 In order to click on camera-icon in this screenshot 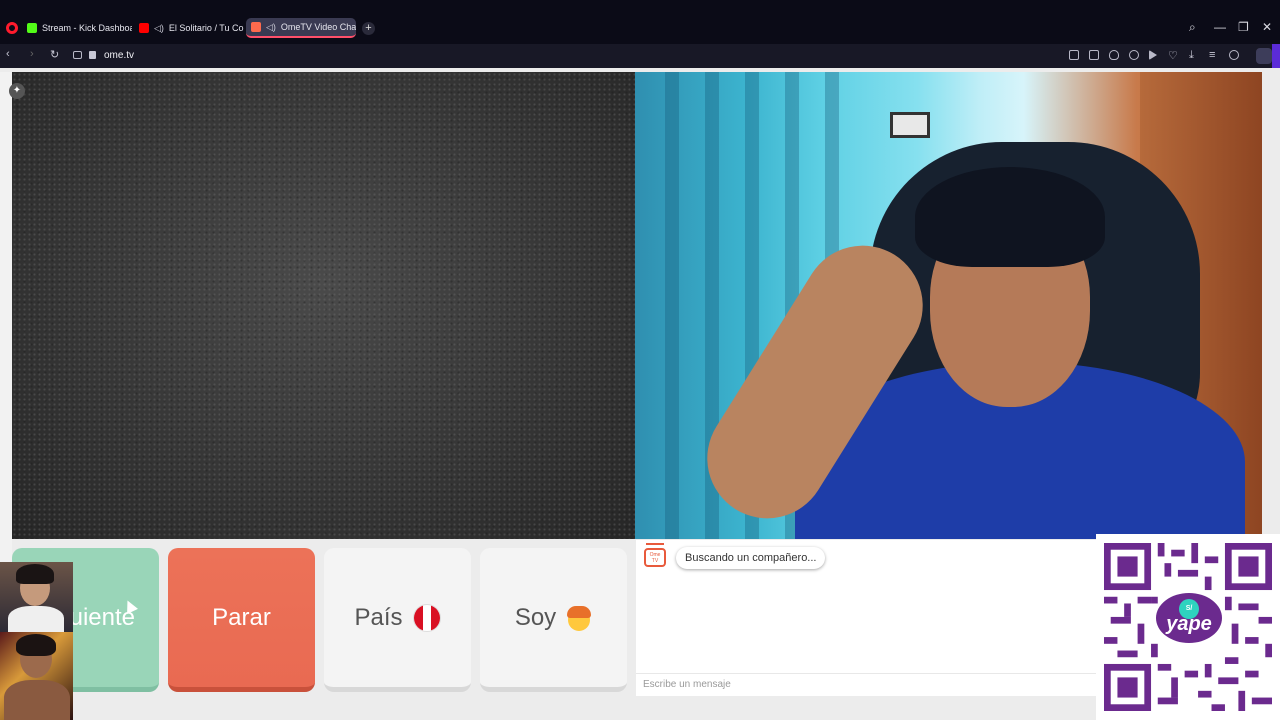, I will do `click(77, 55)`.